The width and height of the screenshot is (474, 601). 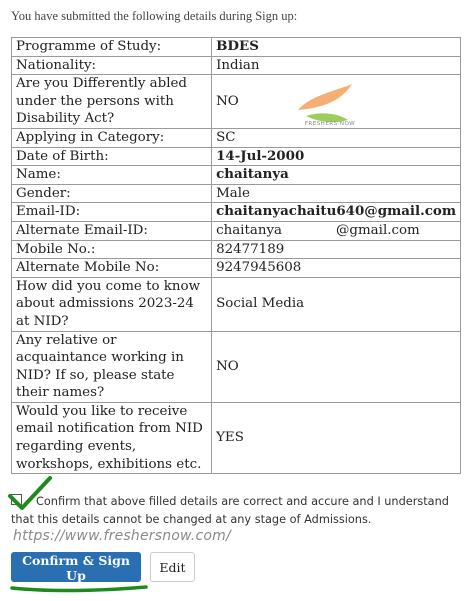 I want to click on mobile-label: Mobile No.:, so click(x=111, y=249).